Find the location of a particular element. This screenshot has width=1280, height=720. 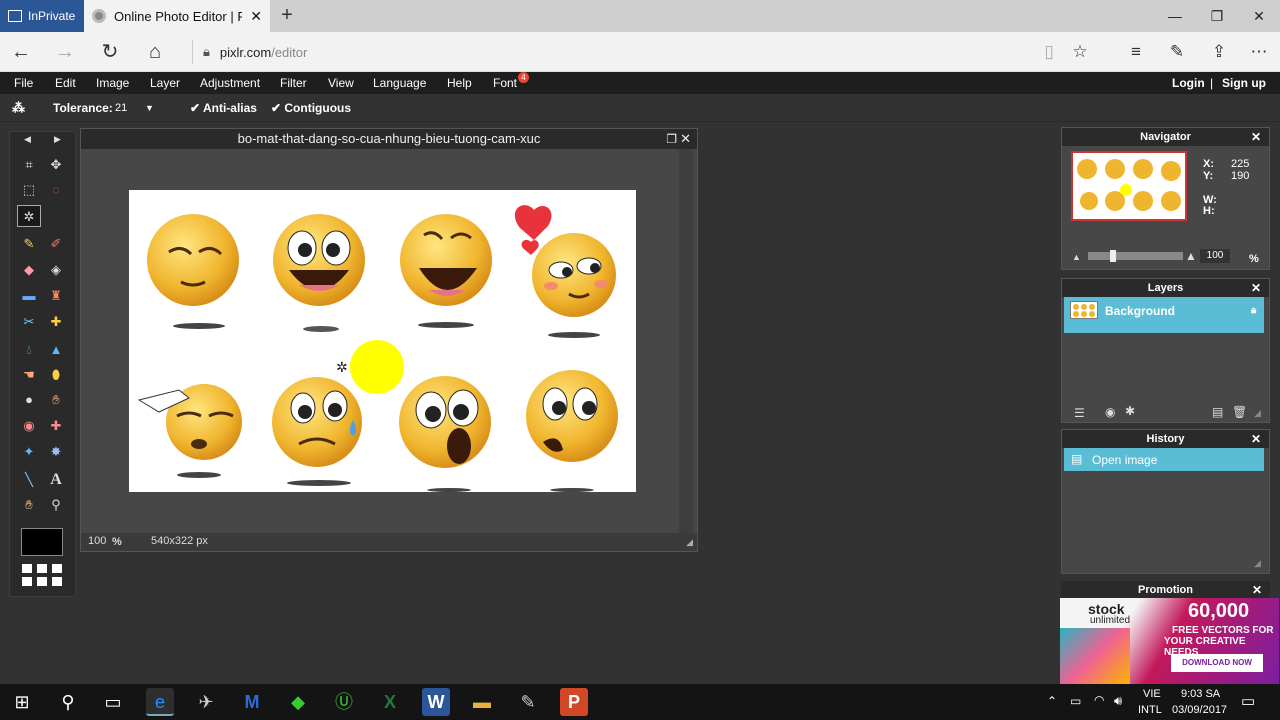

vertical-scrollbar is located at coordinates (686, 341).